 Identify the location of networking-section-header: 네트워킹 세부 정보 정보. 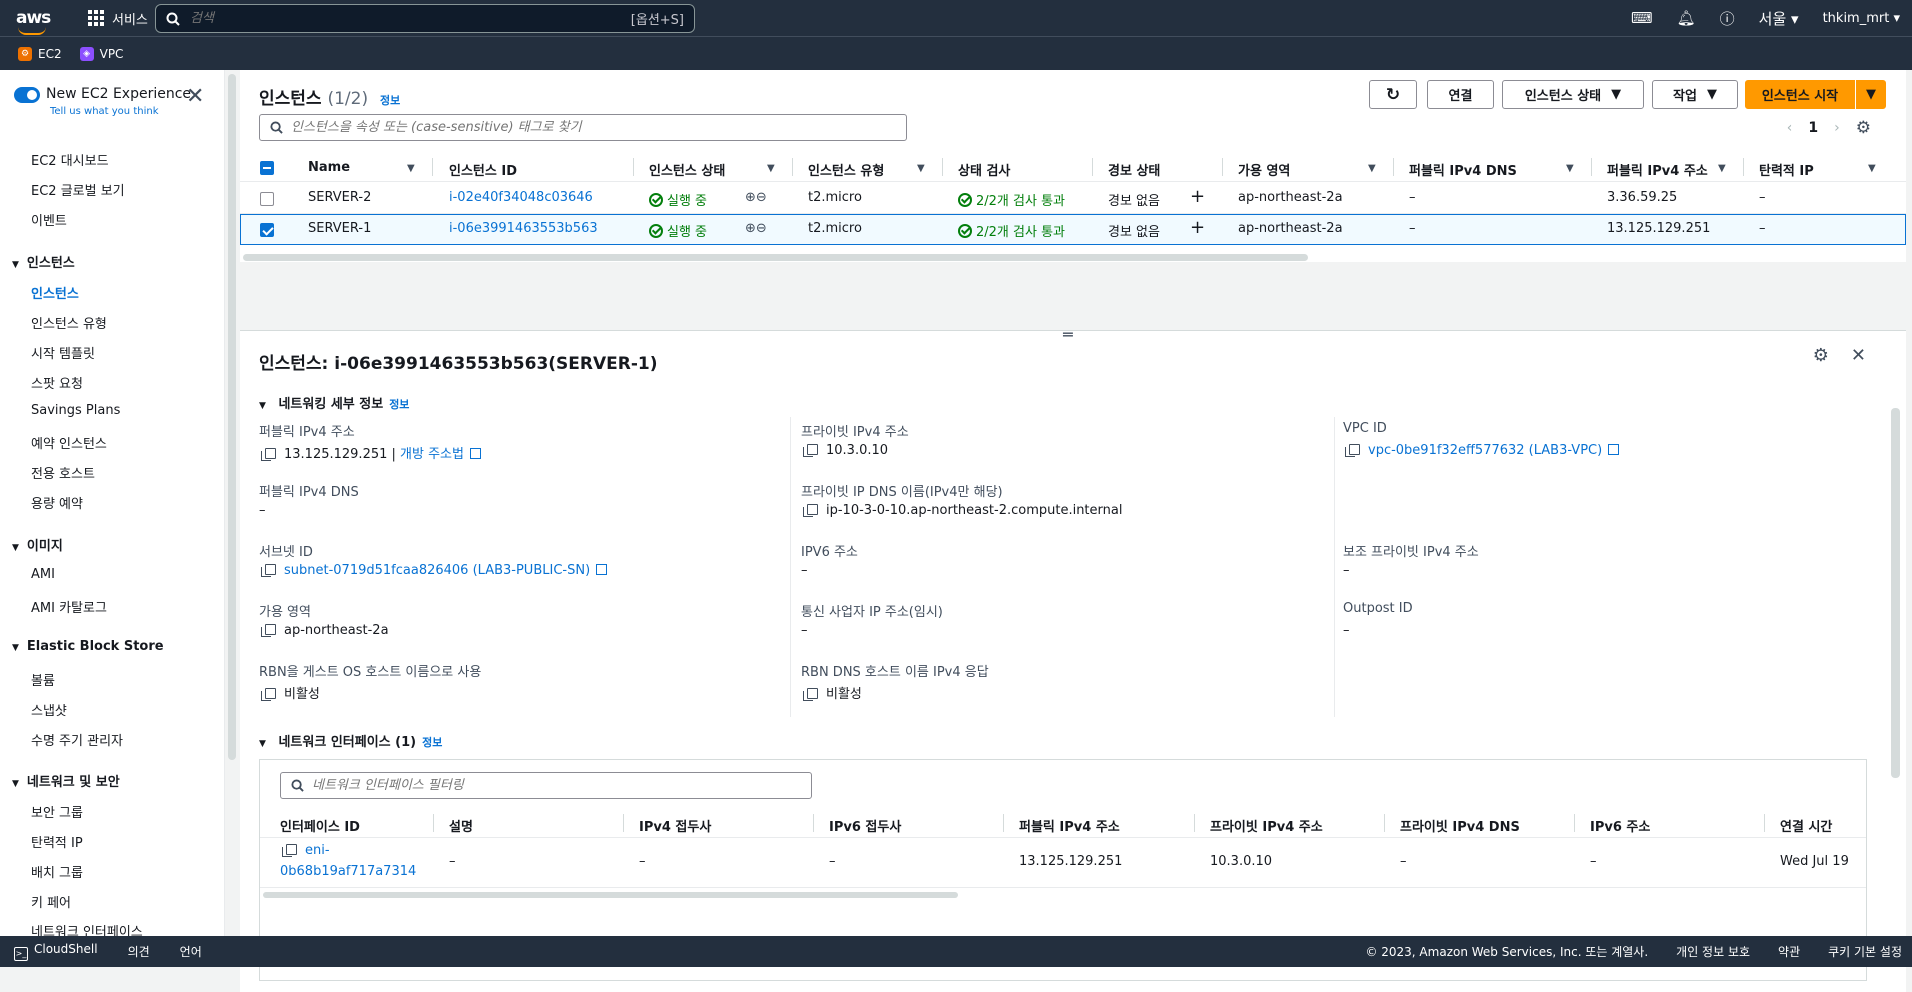
(334, 402).